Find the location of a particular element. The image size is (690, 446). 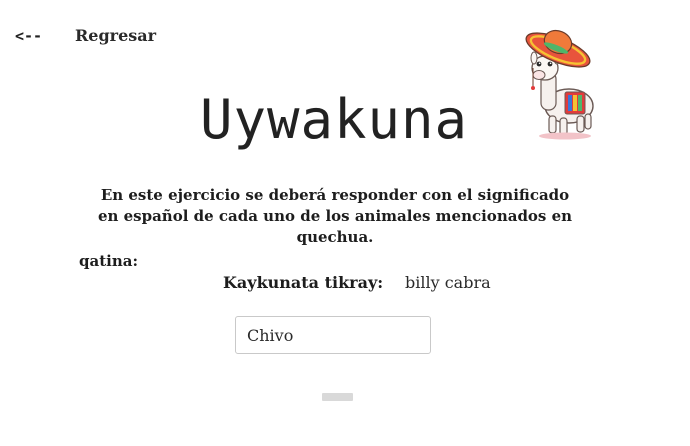

quechua-word: qatina: is located at coordinates (108, 261).